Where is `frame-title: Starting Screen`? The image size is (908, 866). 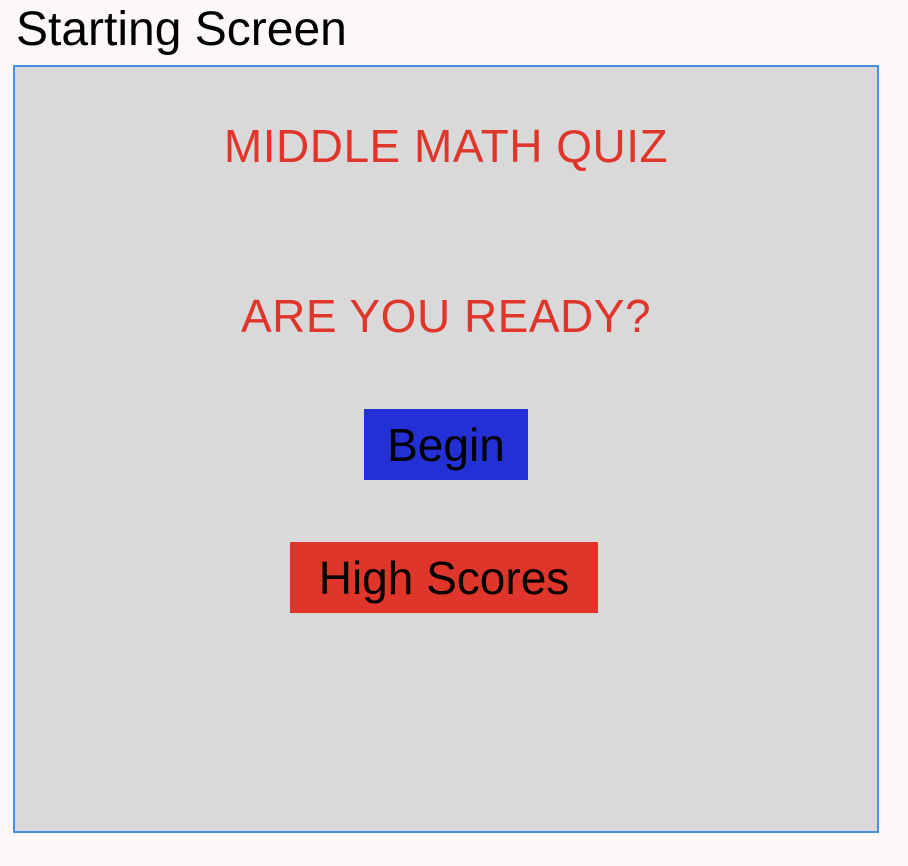 frame-title: Starting Screen is located at coordinates (181, 29).